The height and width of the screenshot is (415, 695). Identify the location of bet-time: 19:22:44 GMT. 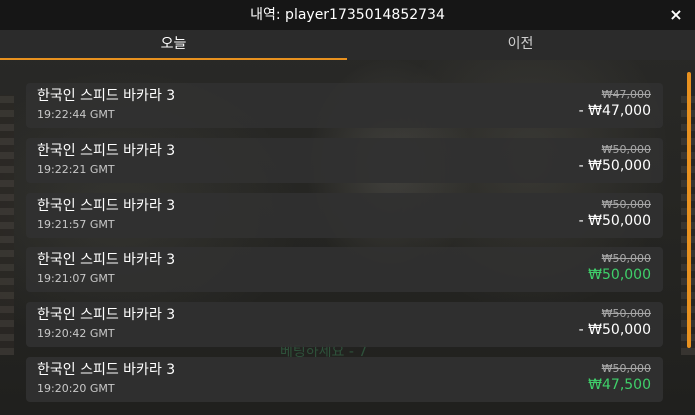
(76, 114).